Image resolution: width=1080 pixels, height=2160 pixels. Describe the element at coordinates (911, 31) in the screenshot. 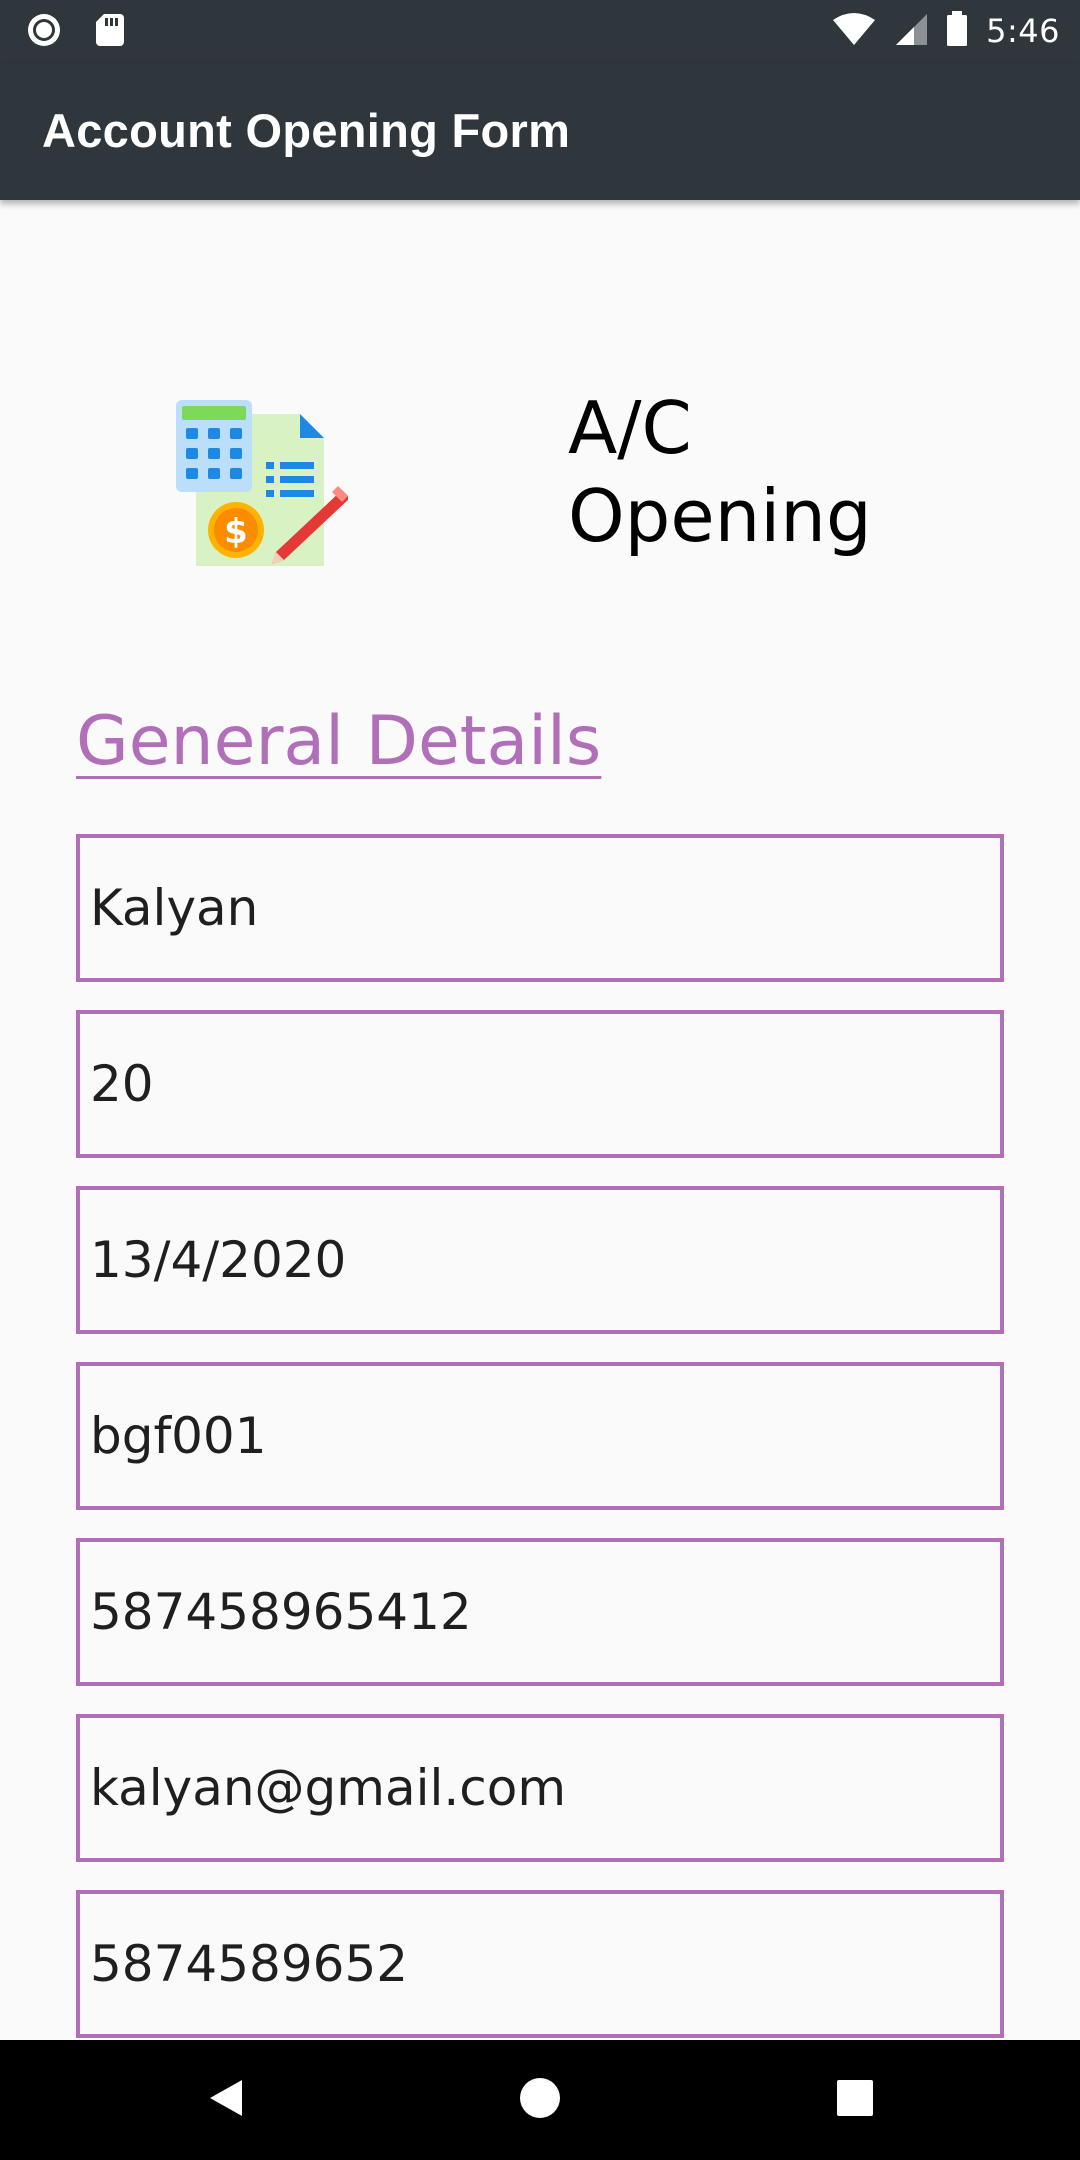

I see `signal-icon` at that location.